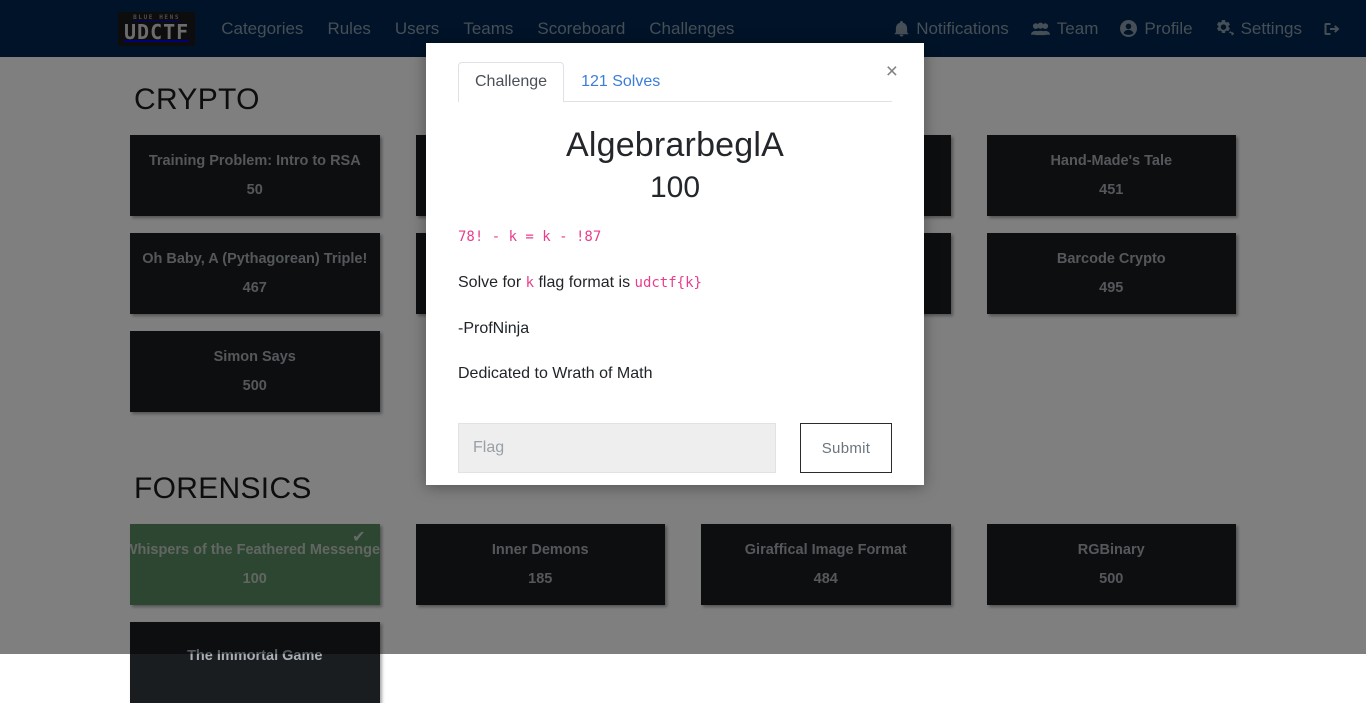 The height and width of the screenshot is (703, 1366). What do you see at coordinates (530, 282) in the screenshot?
I see `variable-code: k` at bounding box center [530, 282].